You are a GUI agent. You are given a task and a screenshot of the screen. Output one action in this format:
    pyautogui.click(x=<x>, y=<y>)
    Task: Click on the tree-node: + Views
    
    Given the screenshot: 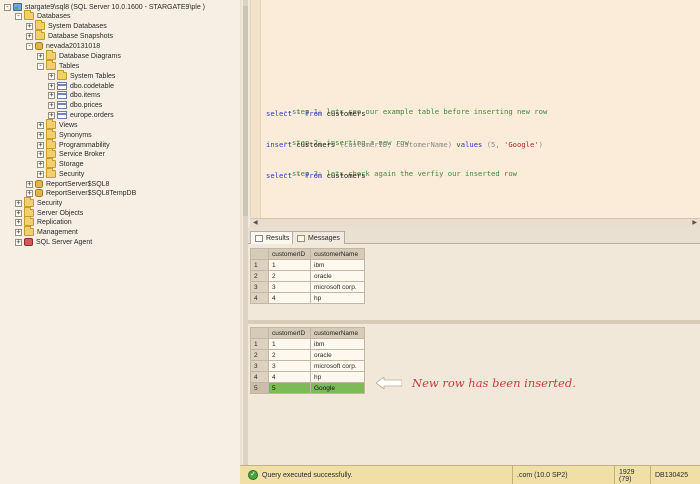 What is the action you would take?
    pyautogui.click(x=57, y=124)
    